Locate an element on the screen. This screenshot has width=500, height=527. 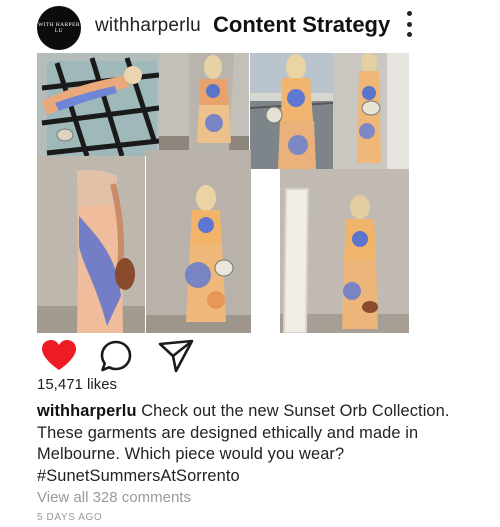
avatar: WITH HARPER LU is located at coordinates (59, 28).